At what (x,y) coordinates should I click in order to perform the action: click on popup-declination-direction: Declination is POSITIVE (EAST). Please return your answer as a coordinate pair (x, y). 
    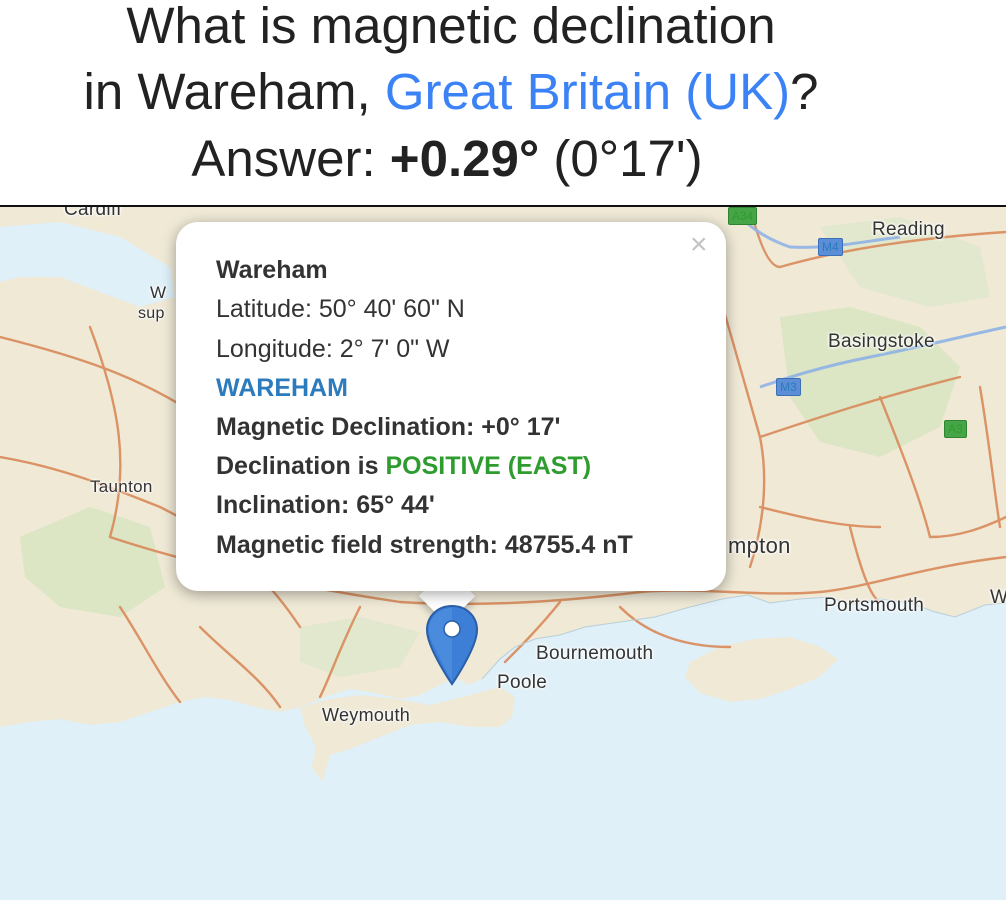
    Looking at the image, I should click on (403, 466).